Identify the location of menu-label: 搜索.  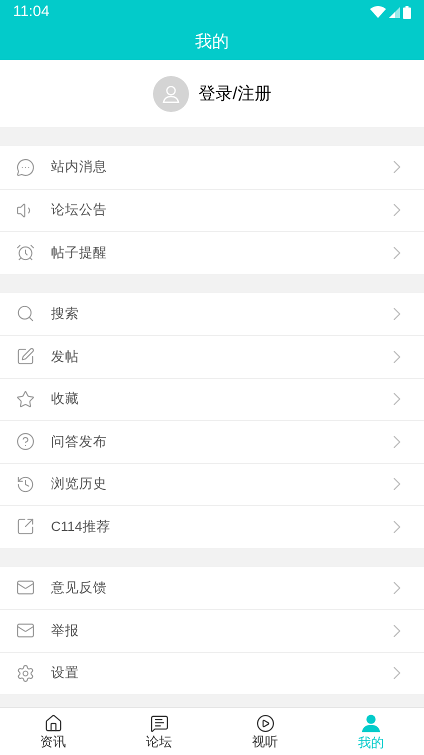
(65, 313).